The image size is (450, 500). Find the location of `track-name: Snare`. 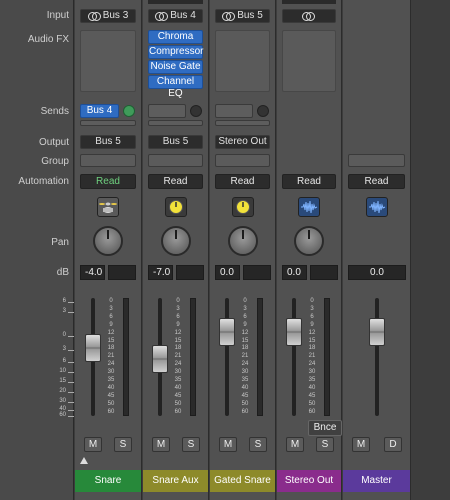

track-name: Snare is located at coordinates (108, 481).